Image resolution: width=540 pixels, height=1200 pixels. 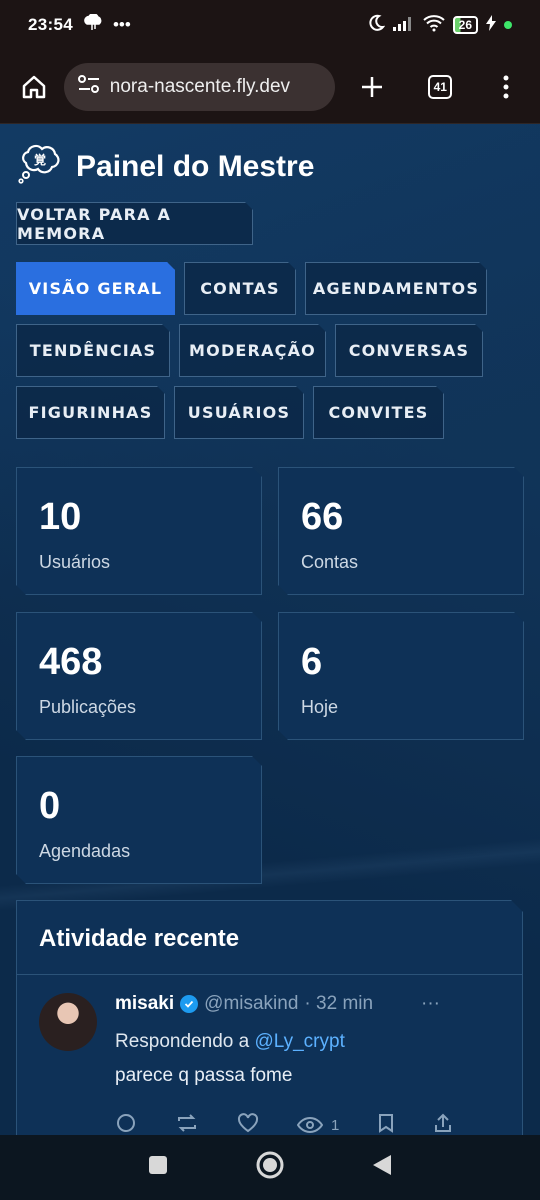 What do you see at coordinates (401, 531) in the screenshot?
I see `stat-card-accounts: 66 Contas` at bounding box center [401, 531].